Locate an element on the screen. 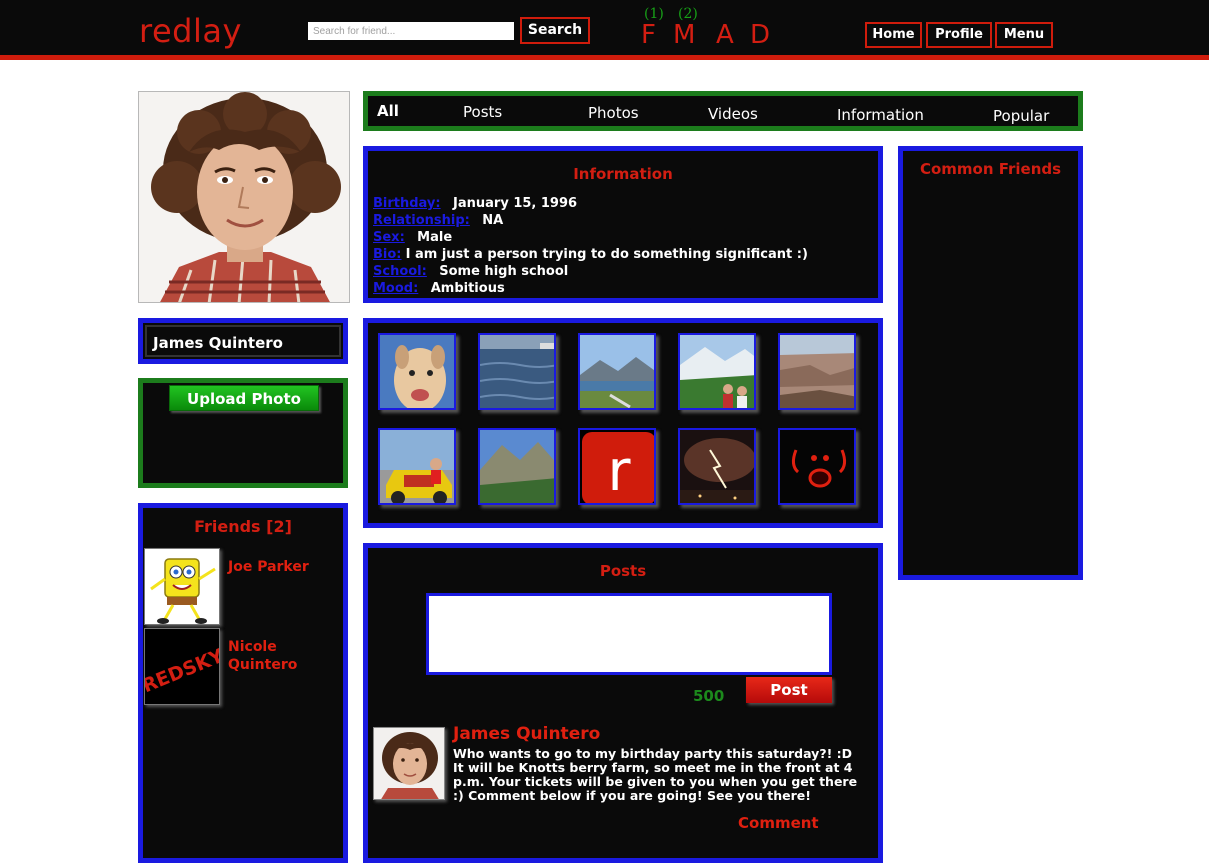  friends-title: Friends [2] is located at coordinates (243, 526).